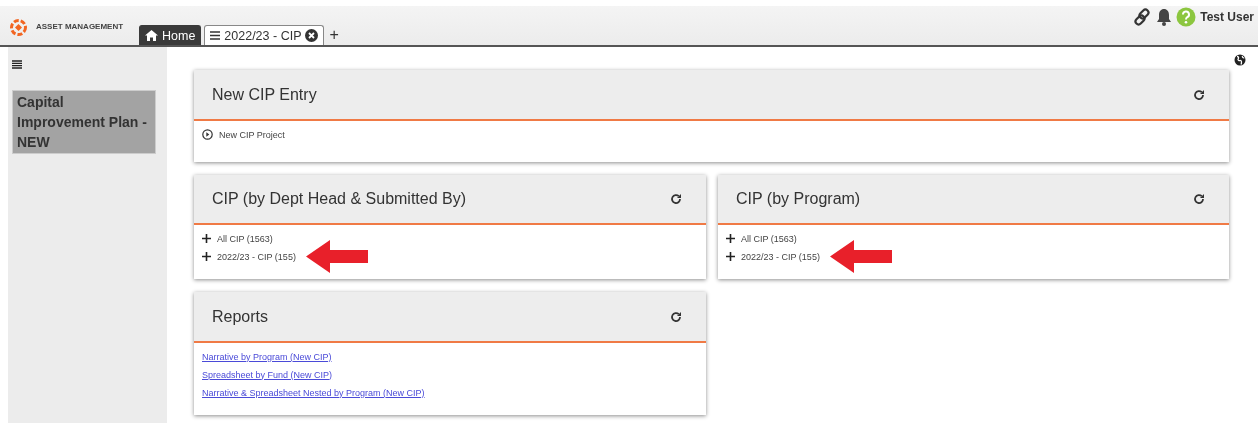 Image resolution: width=1258 pixels, height=423 pixels. I want to click on user-name: Test User, so click(1227, 17).